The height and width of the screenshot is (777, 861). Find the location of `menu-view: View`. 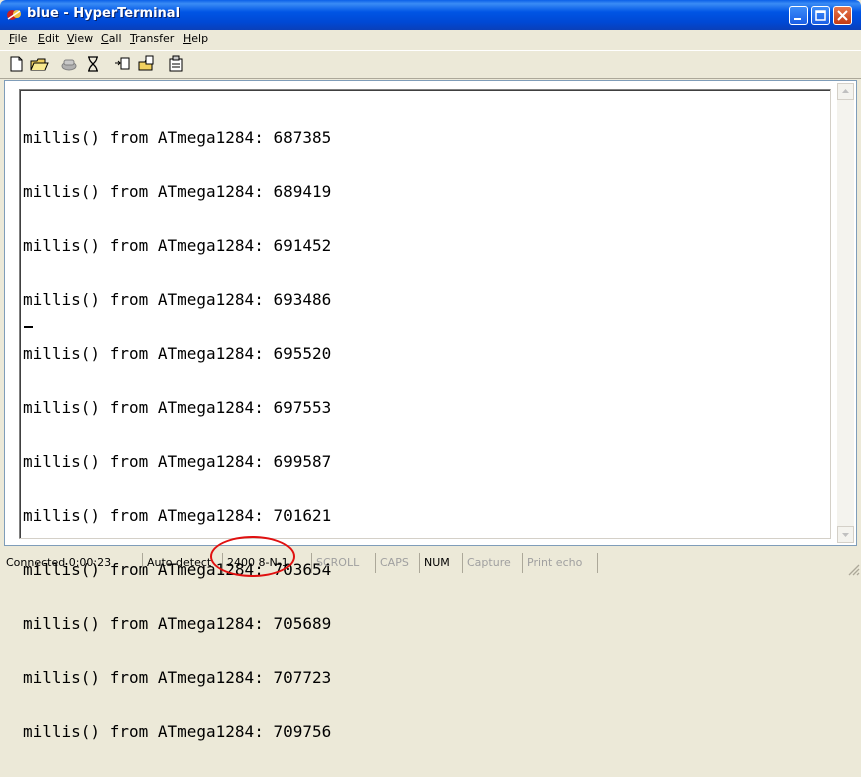

menu-view: View is located at coordinates (80, 38).